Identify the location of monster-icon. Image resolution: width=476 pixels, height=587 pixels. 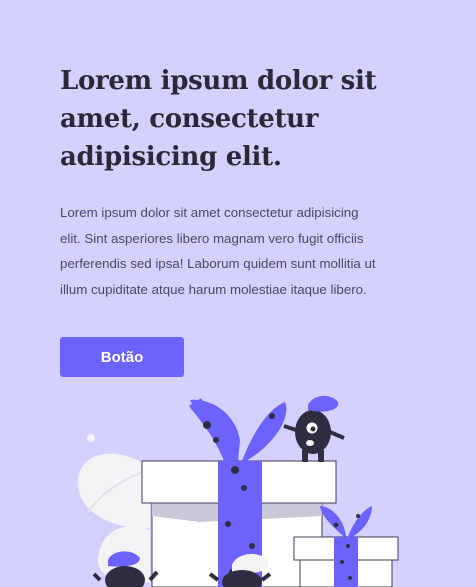
(314, 428).